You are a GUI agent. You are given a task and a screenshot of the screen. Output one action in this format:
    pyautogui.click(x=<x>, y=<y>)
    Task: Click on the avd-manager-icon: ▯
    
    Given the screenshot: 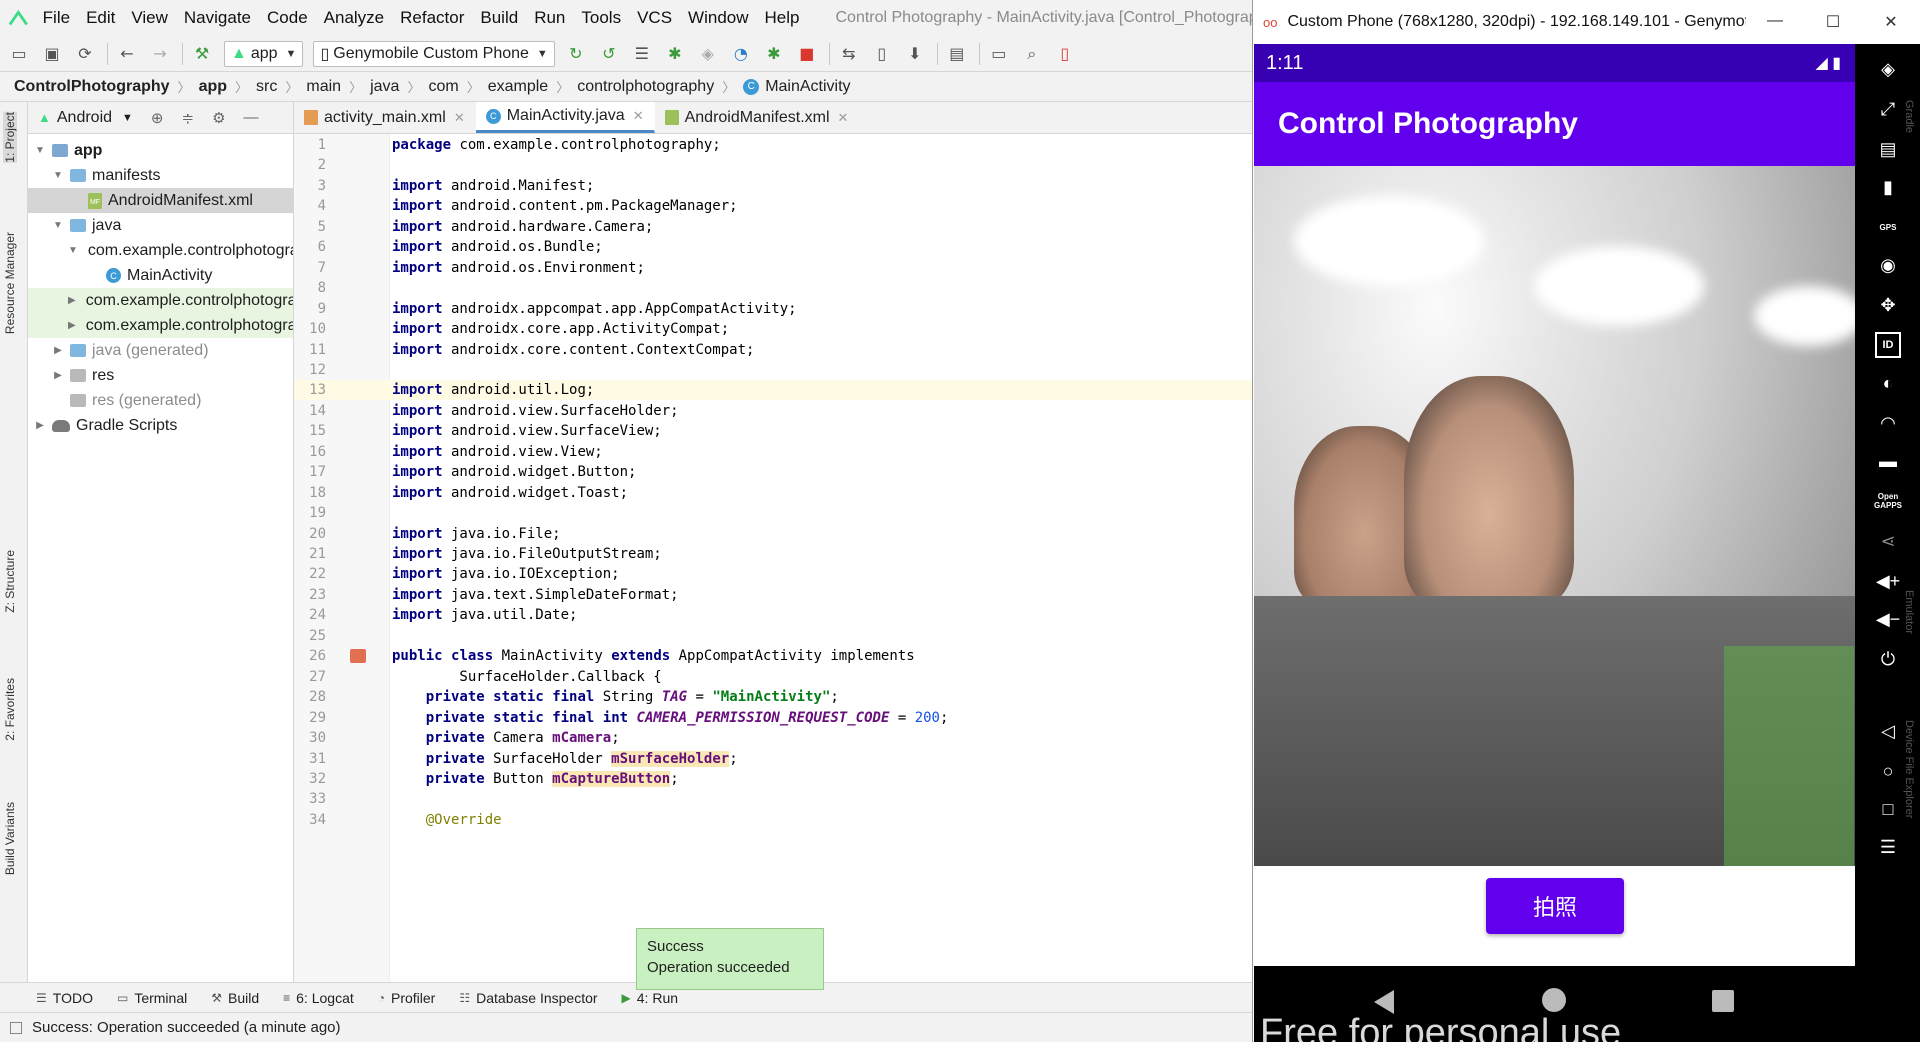 What is the action you would take?
    pyautogui.click(x=882, y=54)
    